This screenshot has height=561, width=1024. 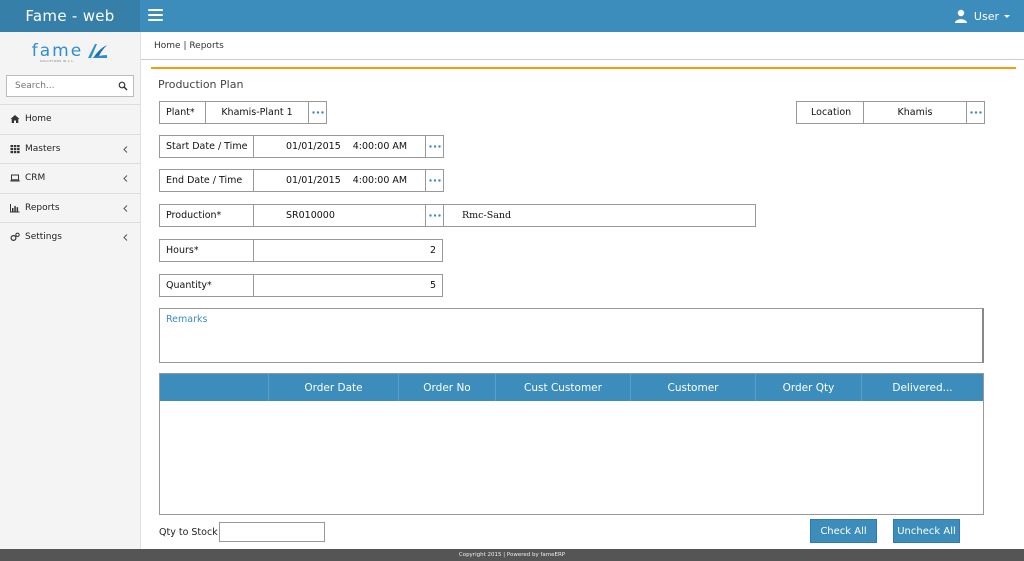 I want to click on top-navbar: Fame - web User, so click(x=512, y=16).